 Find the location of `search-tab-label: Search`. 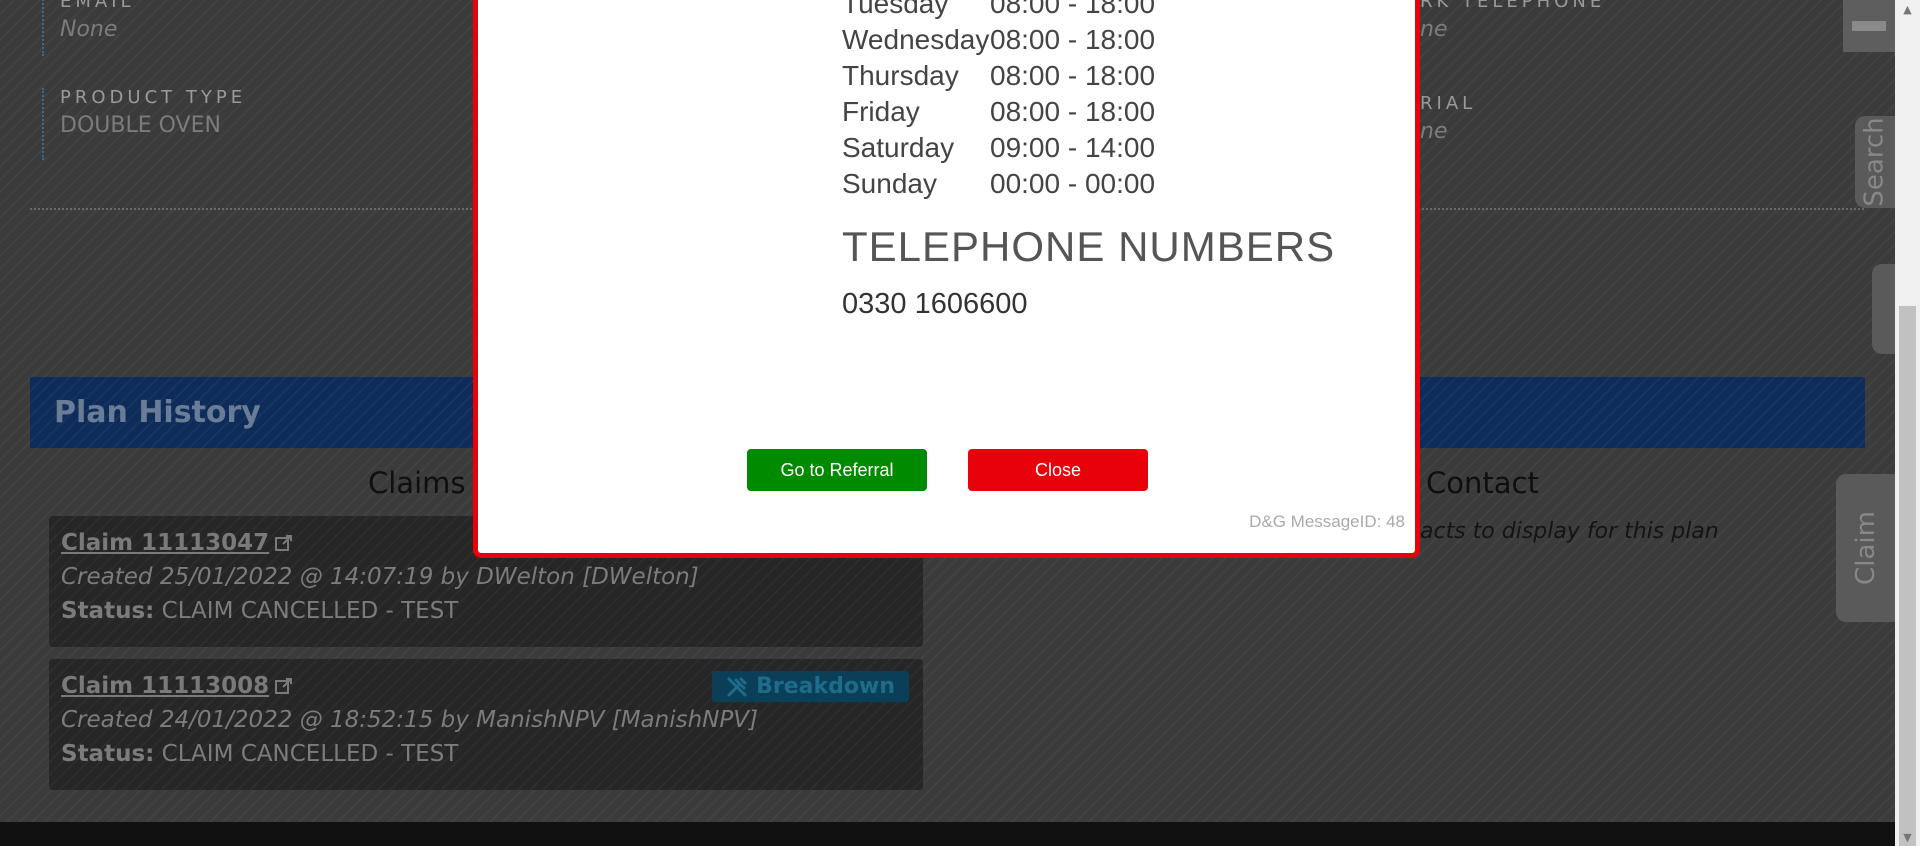

search-tab-label: Search is located at coordinates (1875, 162).